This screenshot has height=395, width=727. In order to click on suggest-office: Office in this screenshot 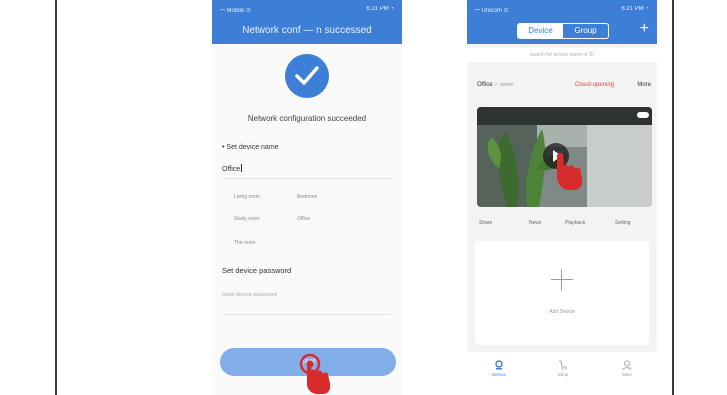, I will do `click(303, 219)`.